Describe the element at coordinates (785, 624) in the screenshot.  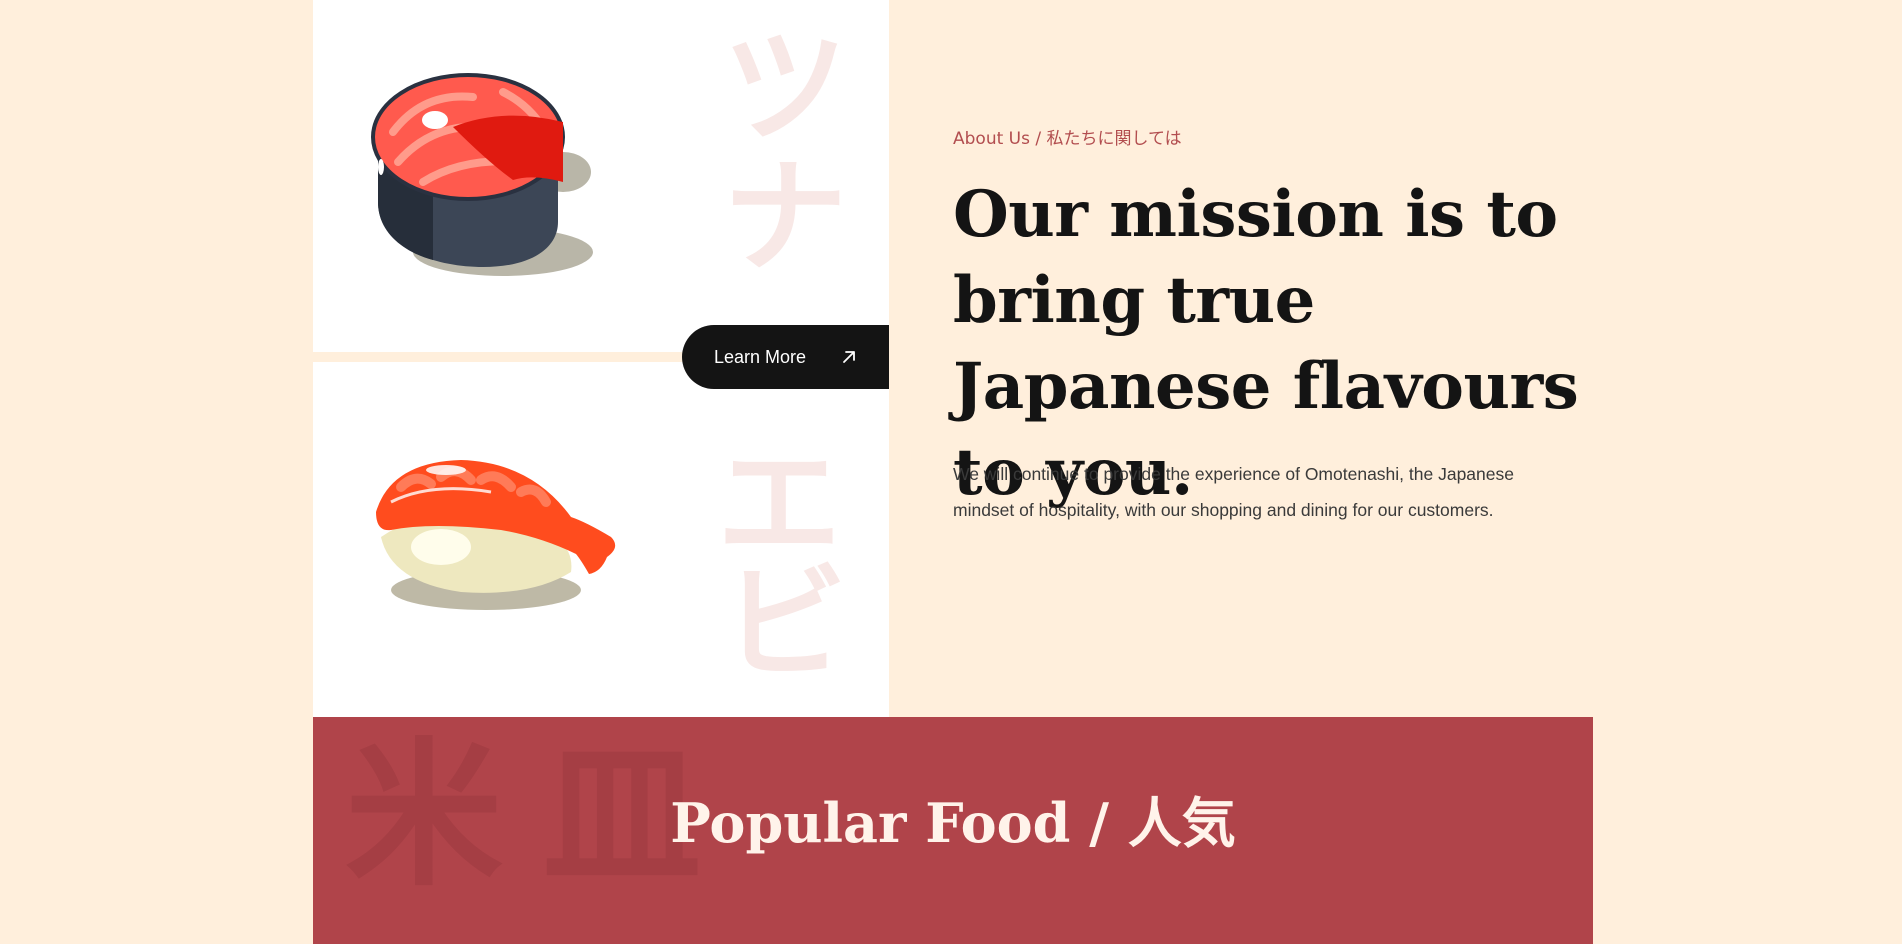
I see `kana-watermark: ビ` at that location.